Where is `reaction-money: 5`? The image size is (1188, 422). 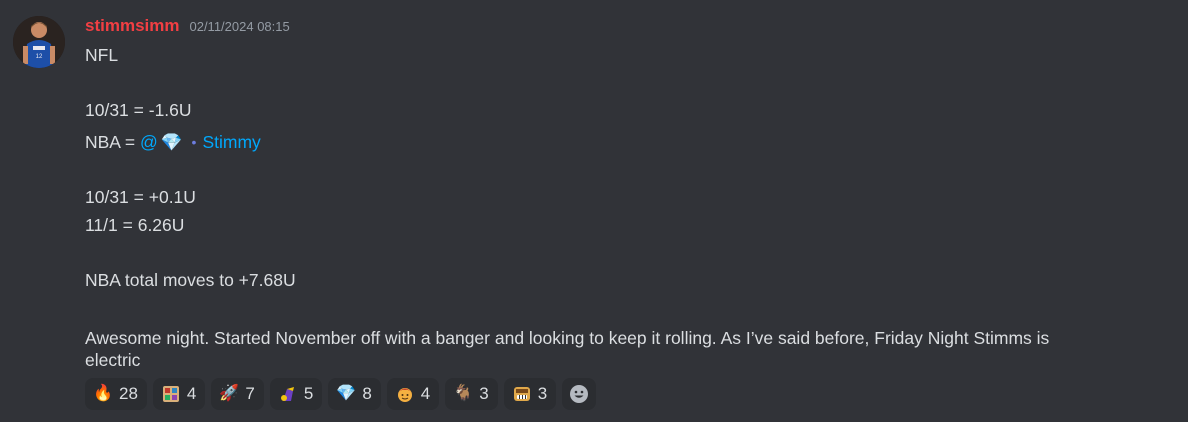
reaction-money: 5 is located at coordinates (296, 394).